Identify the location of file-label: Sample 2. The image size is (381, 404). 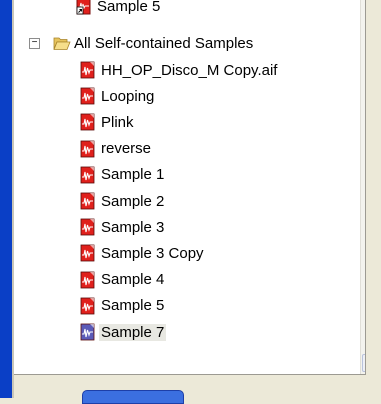
(133, 201).